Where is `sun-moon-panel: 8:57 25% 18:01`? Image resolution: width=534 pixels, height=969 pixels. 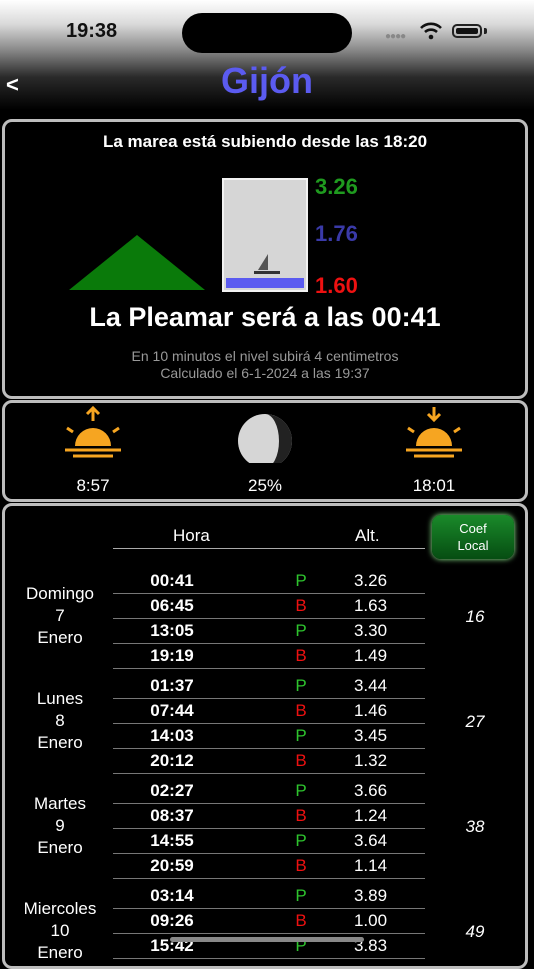 sun-moon-panel: 8:57 25% 18:01 is located at coordinates (265, 451).